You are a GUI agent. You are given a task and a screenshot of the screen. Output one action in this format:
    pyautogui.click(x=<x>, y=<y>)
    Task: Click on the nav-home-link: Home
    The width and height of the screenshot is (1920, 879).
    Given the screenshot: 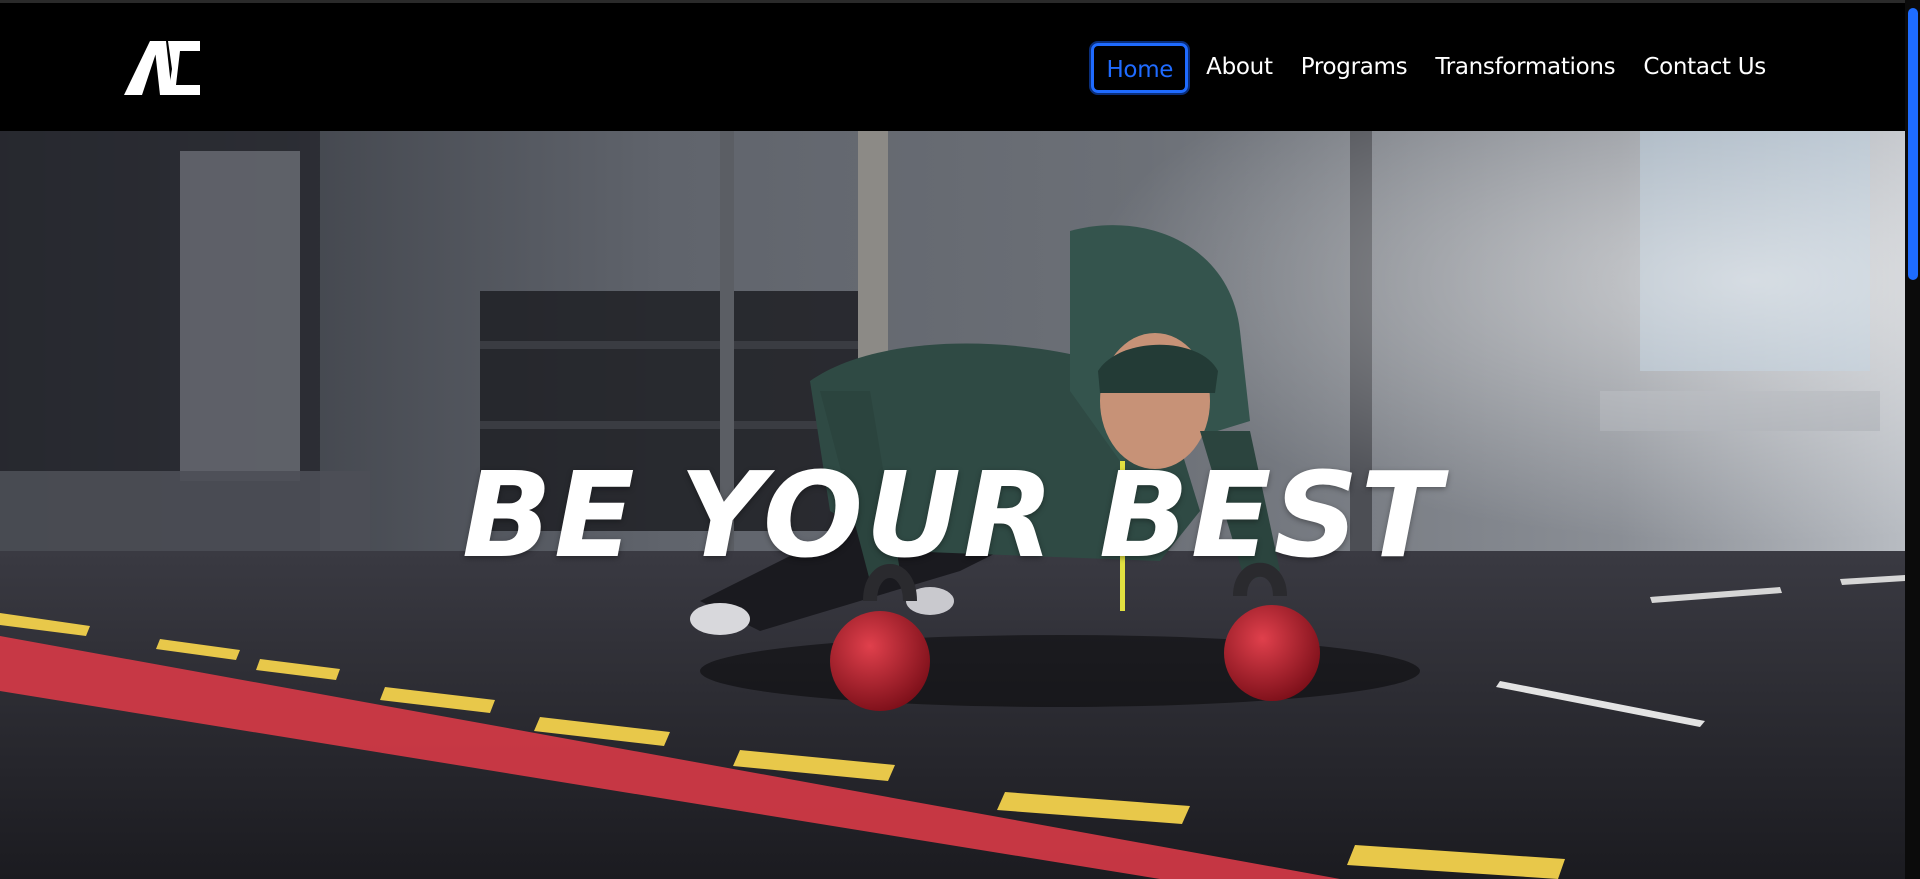 What is the action you would take?
    pyautogui.click(x=1140, y=68)
    